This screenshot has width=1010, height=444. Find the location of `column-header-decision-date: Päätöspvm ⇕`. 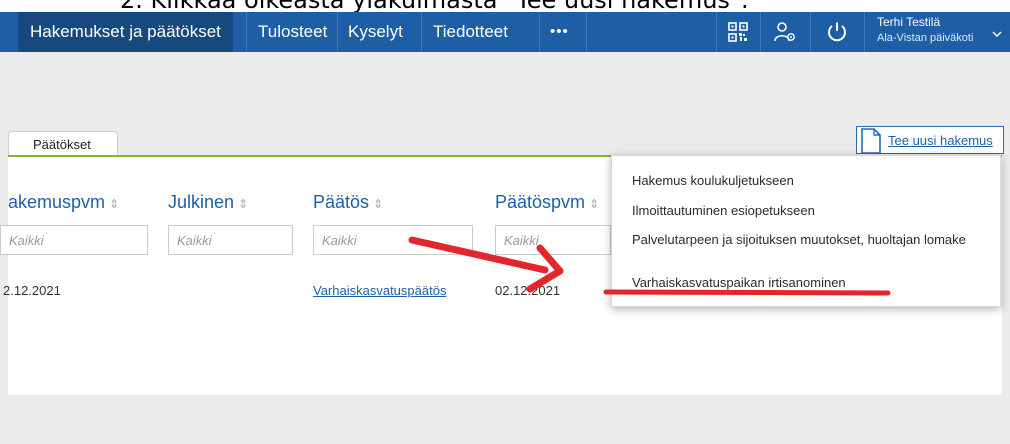

column-header-decision-date: Päätöspvm ⇕ is located at coordinates (547, 202).